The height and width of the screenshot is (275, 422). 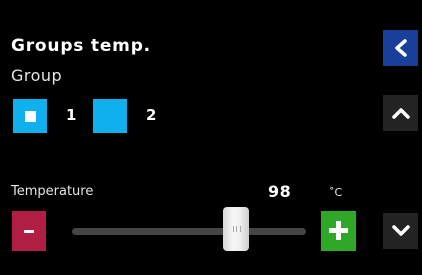 What do you see at coordinates (338, 231) in the screenshot?
I see `increase-temperature-button` at bounding box center [338, 231].